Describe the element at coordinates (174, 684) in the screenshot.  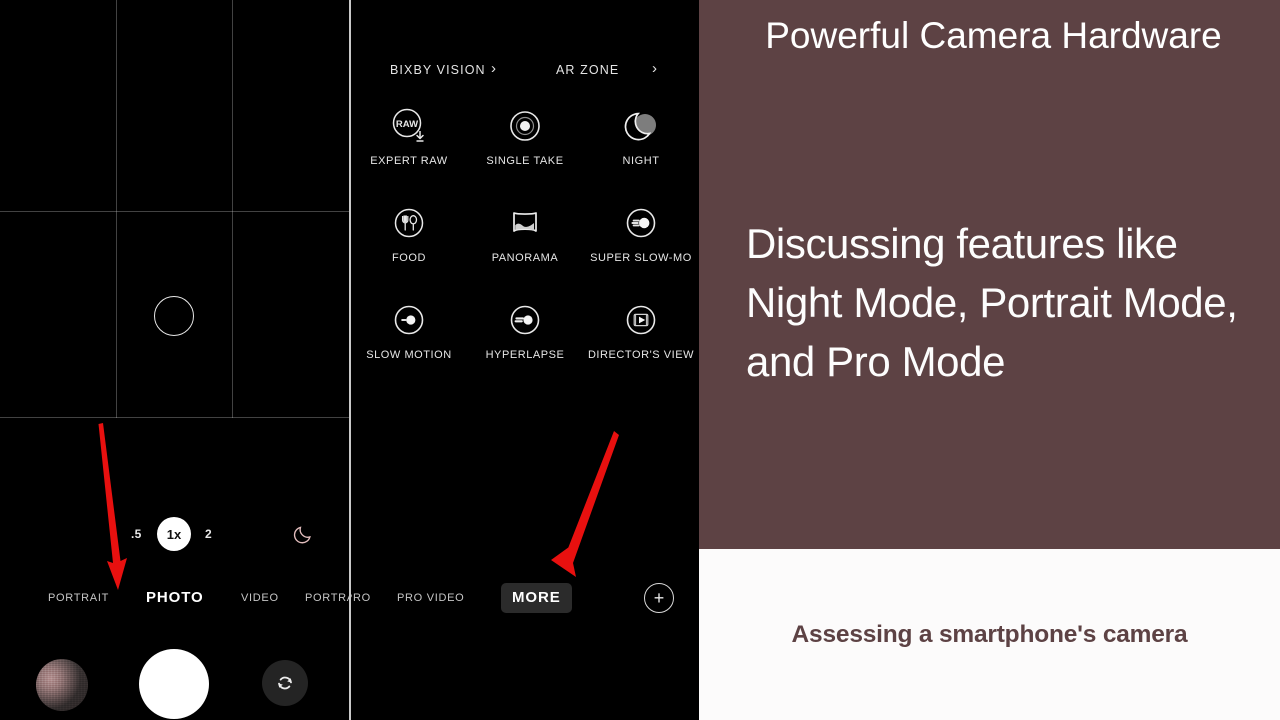
I see `shutter-button` at that location.